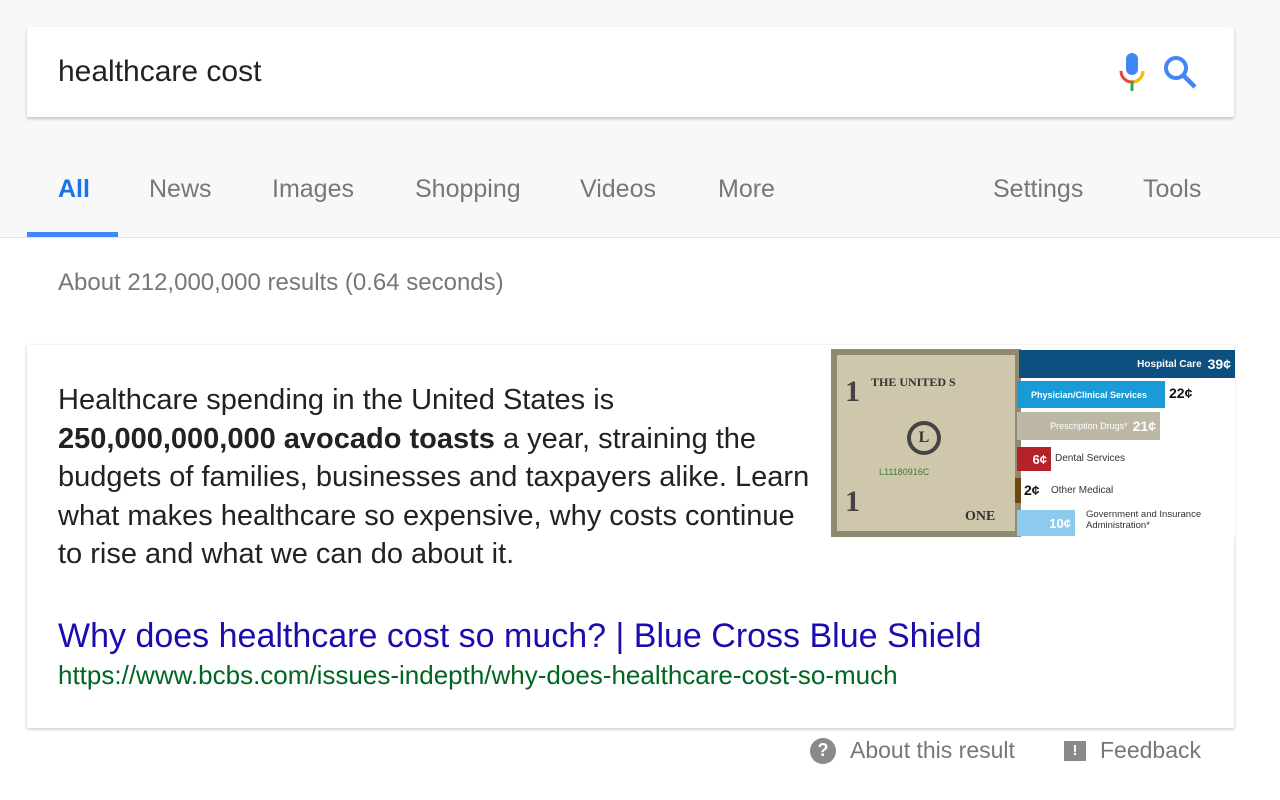 This screenshot has height=800, width=1280. Describe the element at coordinates (1181, 393) in the screenshot. I see `bar-value: 22¢` at that location.